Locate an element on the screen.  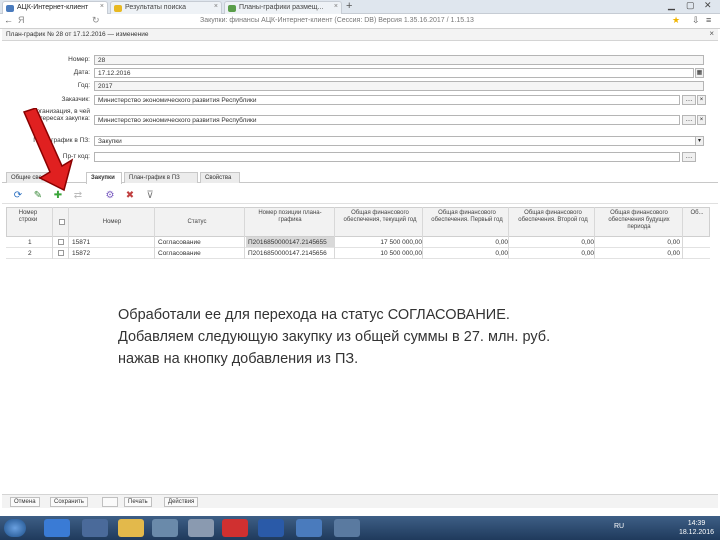
plan-in-pz-field: Закупки is located at coordinates (399, 141).